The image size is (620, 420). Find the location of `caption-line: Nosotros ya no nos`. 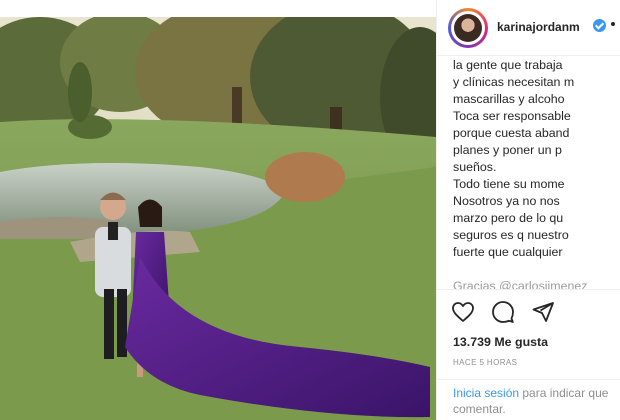

caption-line: Nosotros ya no nos is located at coordinates (506, 201).